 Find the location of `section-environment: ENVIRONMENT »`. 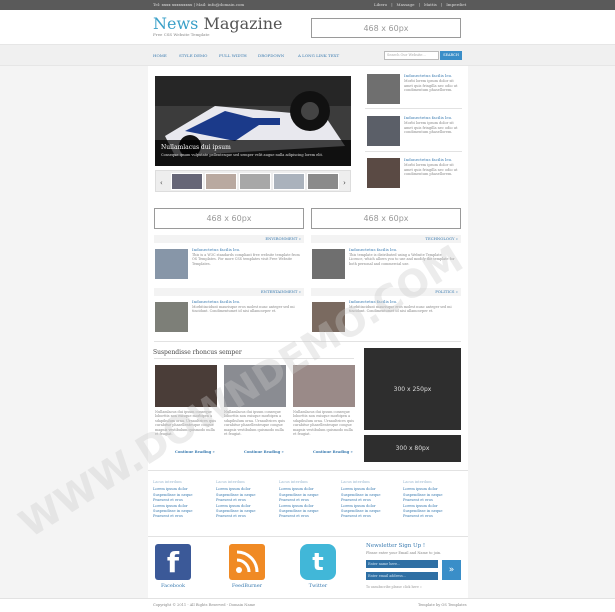

section-environment: ENVIRONMENT » is located at coordinates (229, 239).